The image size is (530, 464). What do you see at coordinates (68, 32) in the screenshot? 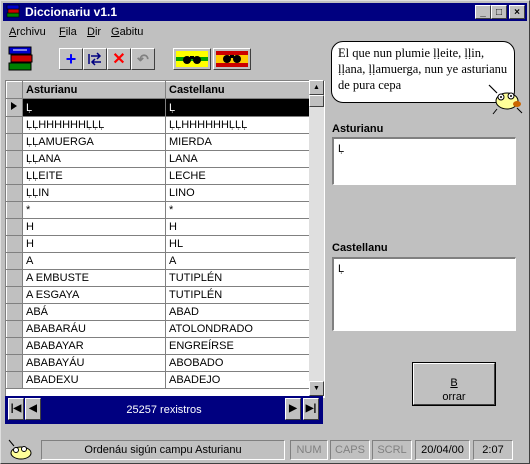
I see `menu-fila: Fila` at bounding box center [68, 32].